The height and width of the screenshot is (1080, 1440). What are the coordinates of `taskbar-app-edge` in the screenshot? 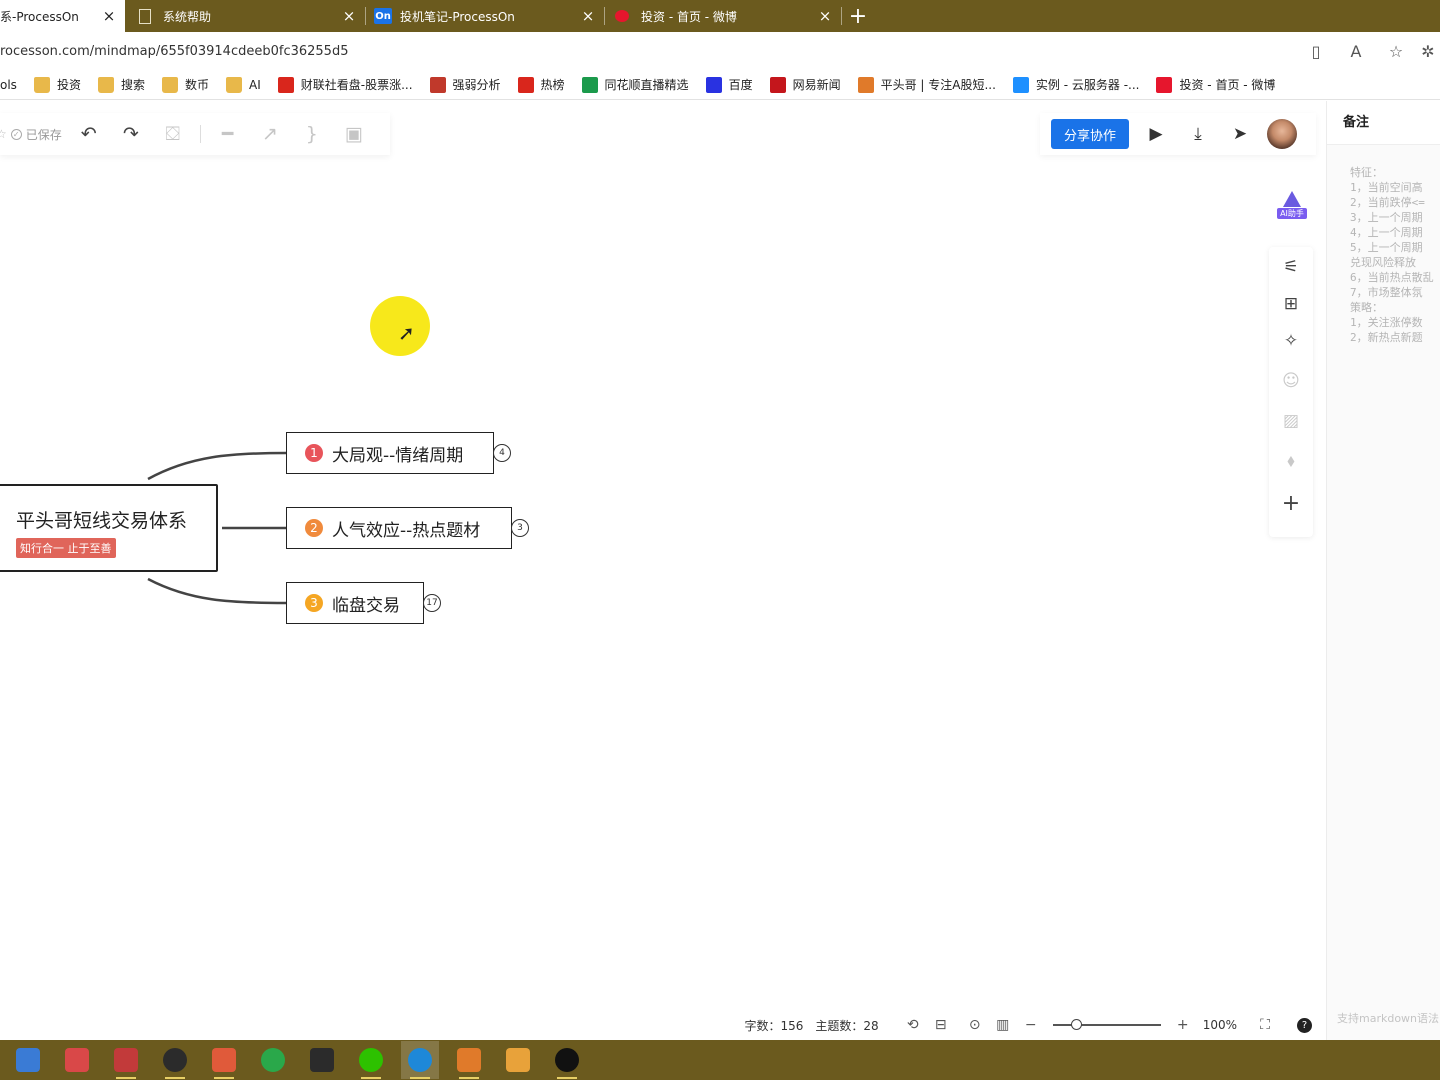 It's located at (420, 1060).